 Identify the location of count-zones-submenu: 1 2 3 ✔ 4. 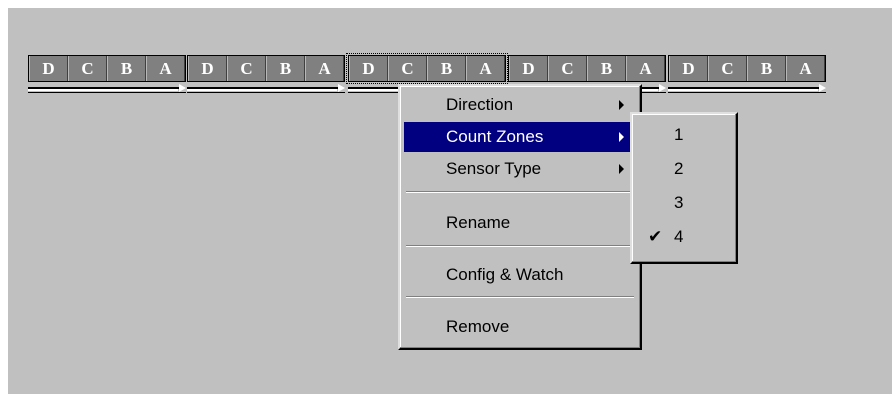
(684, 188).